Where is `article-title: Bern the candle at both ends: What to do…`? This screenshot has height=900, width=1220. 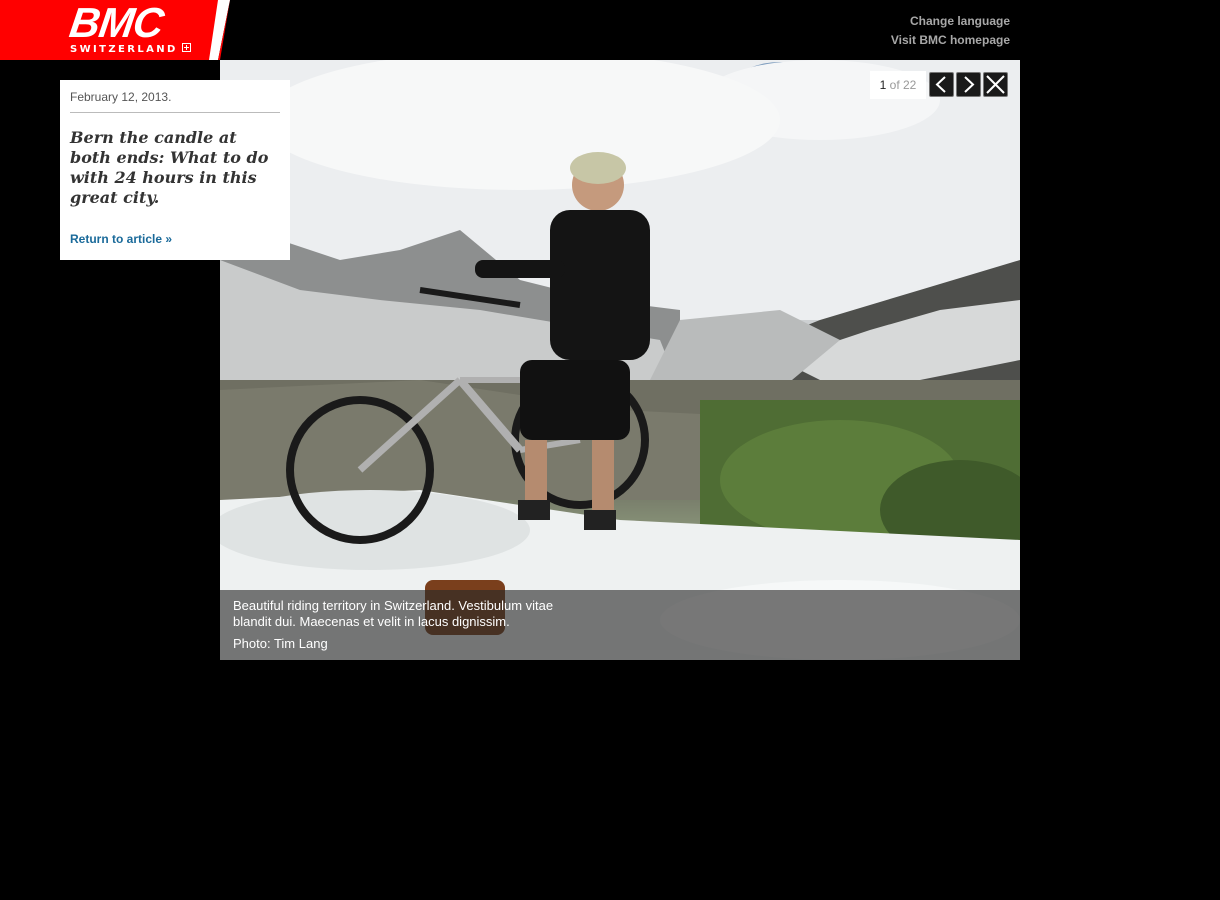
article-title: Bern the candle at both ends: What to do… is located at coordinates (169, 167).